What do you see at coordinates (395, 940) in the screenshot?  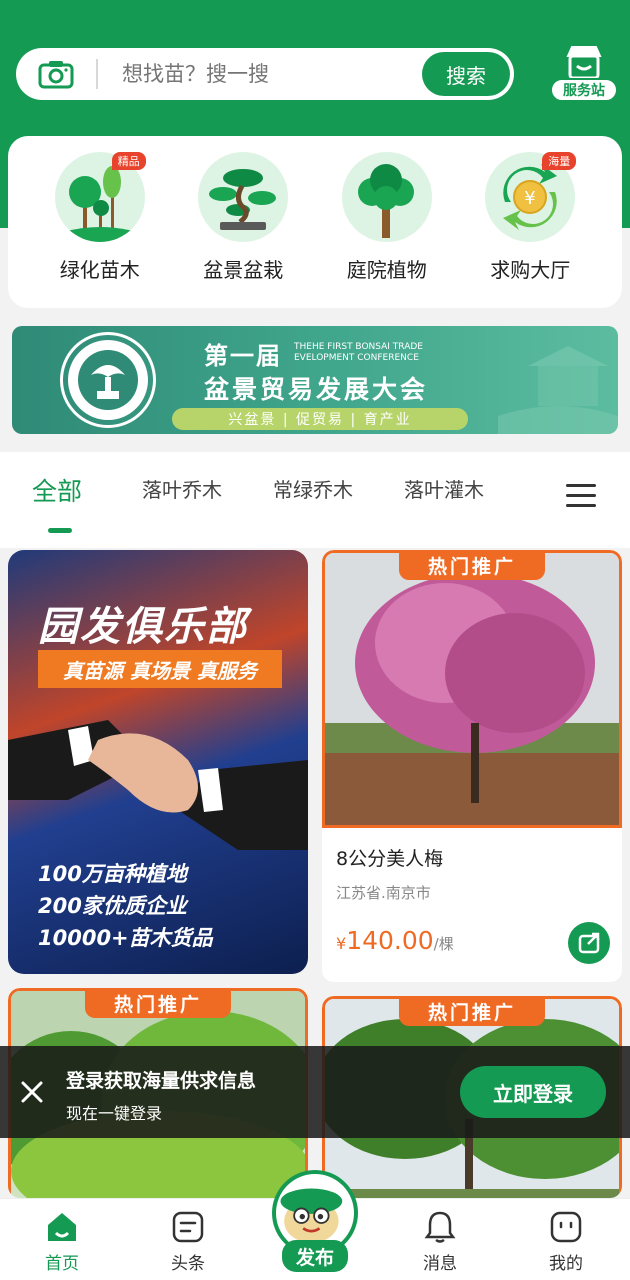 I see `product-price: ¥140.00/棵` at bounding box center [395, 940].